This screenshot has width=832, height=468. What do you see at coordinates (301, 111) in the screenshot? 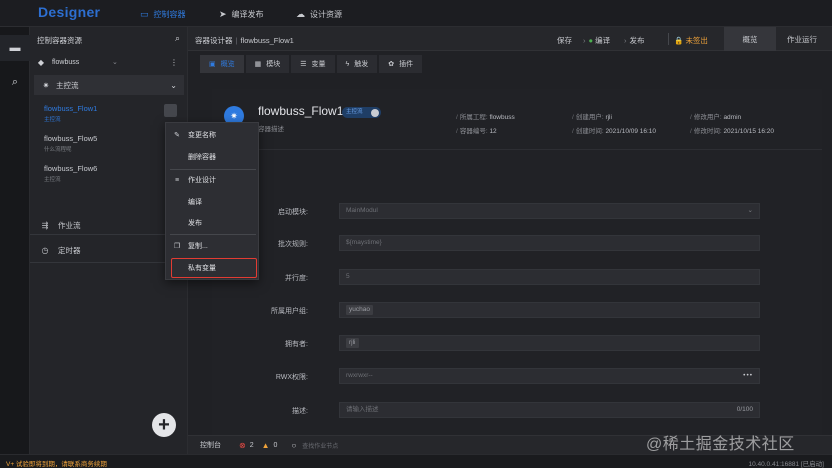
I see `container-title: flowbuss_Flow1` at bounding box center [301, 111].